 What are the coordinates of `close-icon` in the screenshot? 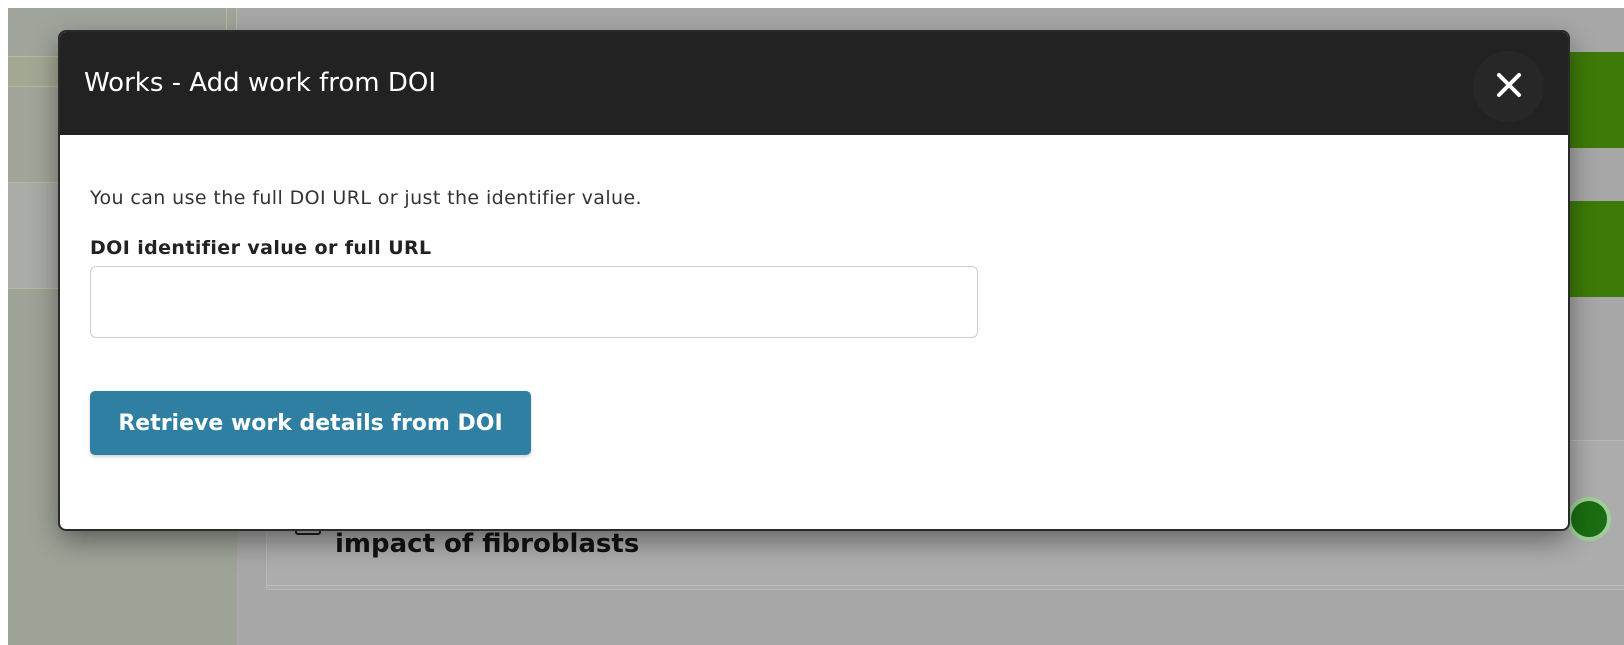 It's located at (1509, 87).